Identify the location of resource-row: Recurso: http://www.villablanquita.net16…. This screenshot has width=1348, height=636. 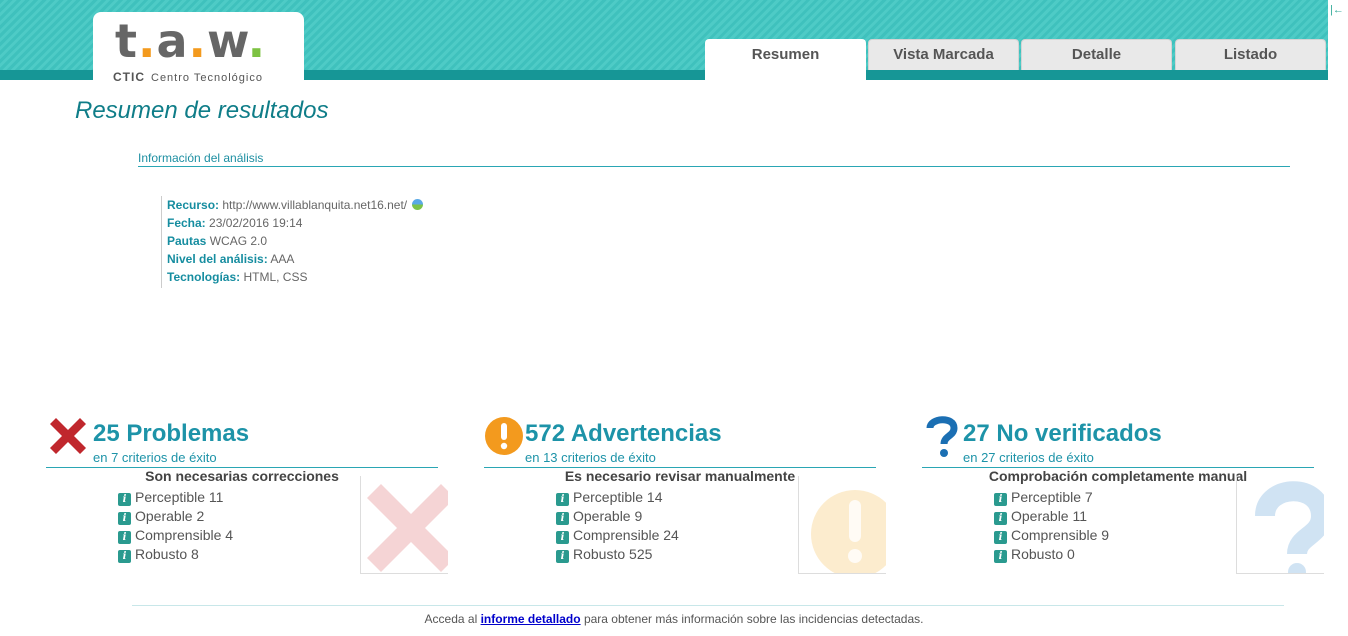
(324, 205).